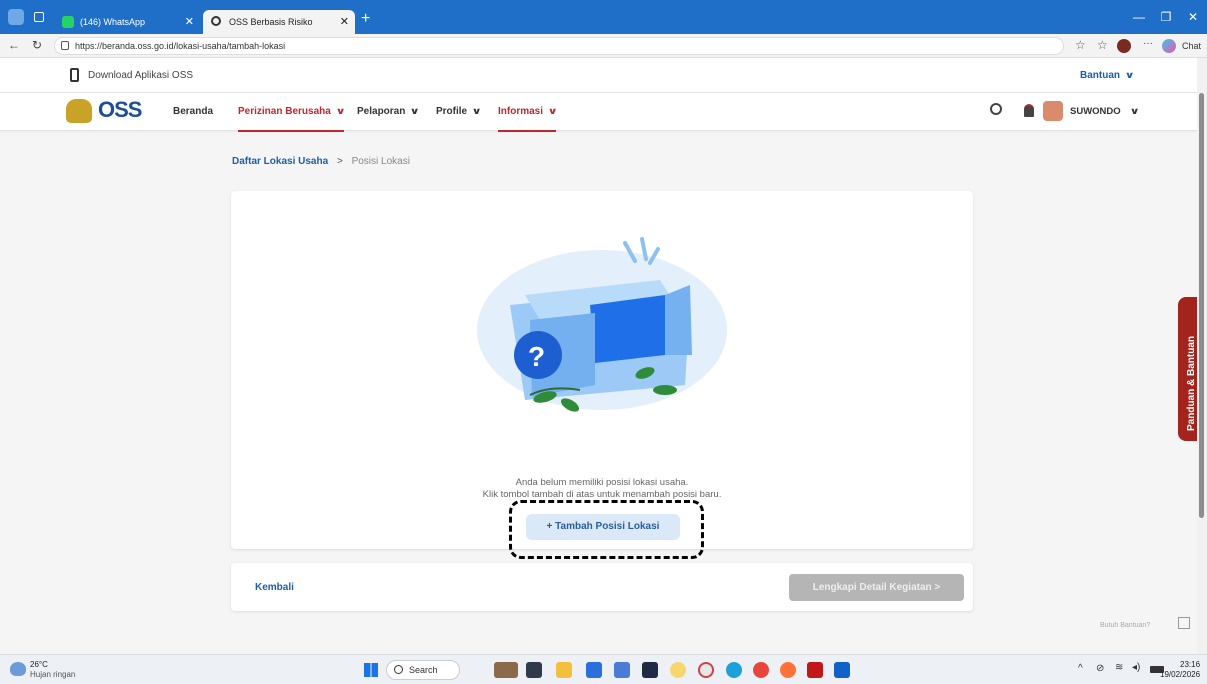 Image resolution: width=1207 pixels, height=684 pixels. What do you see at coordinates (1029, 110) in the screenshot?
I see `notification-bell-icon` at bounding box center [1029, 110].